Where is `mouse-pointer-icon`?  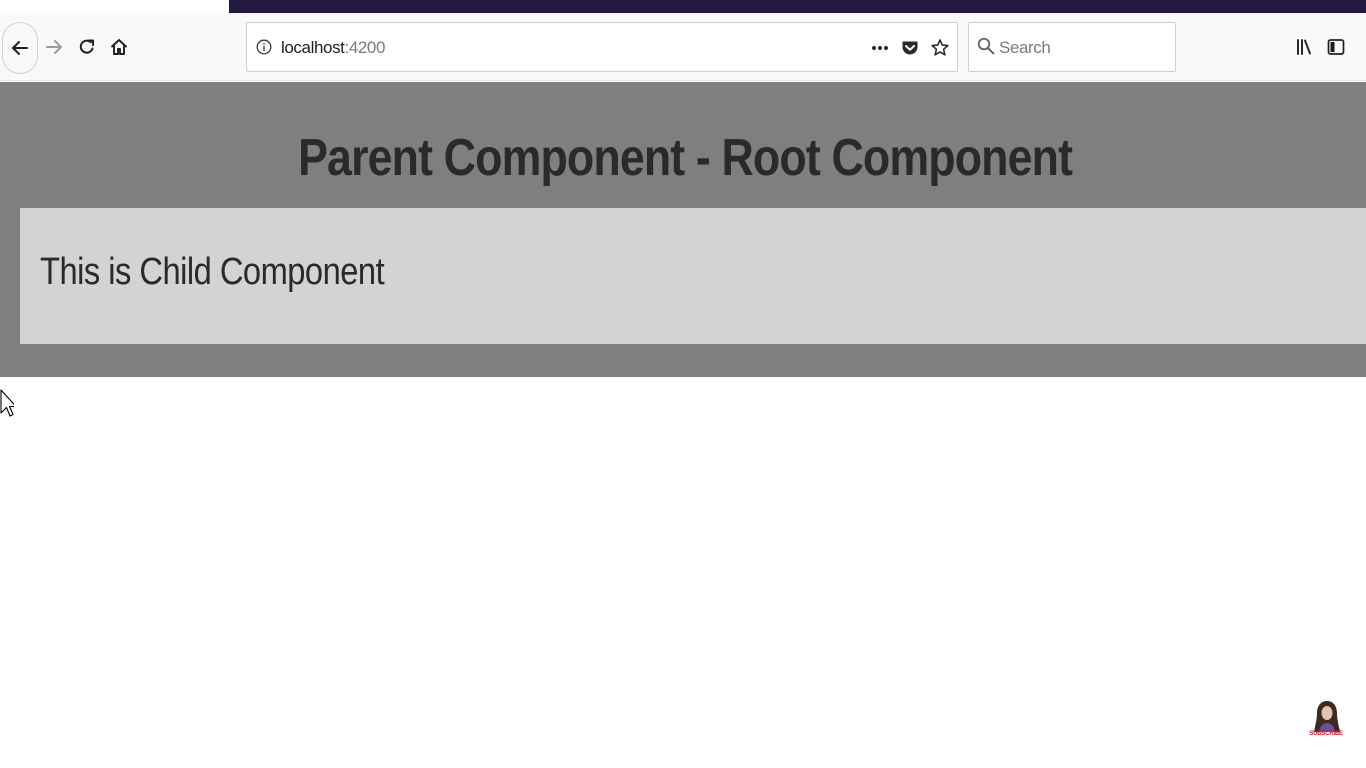 mouse-pointer-icon is located at coordinates (7, 403).